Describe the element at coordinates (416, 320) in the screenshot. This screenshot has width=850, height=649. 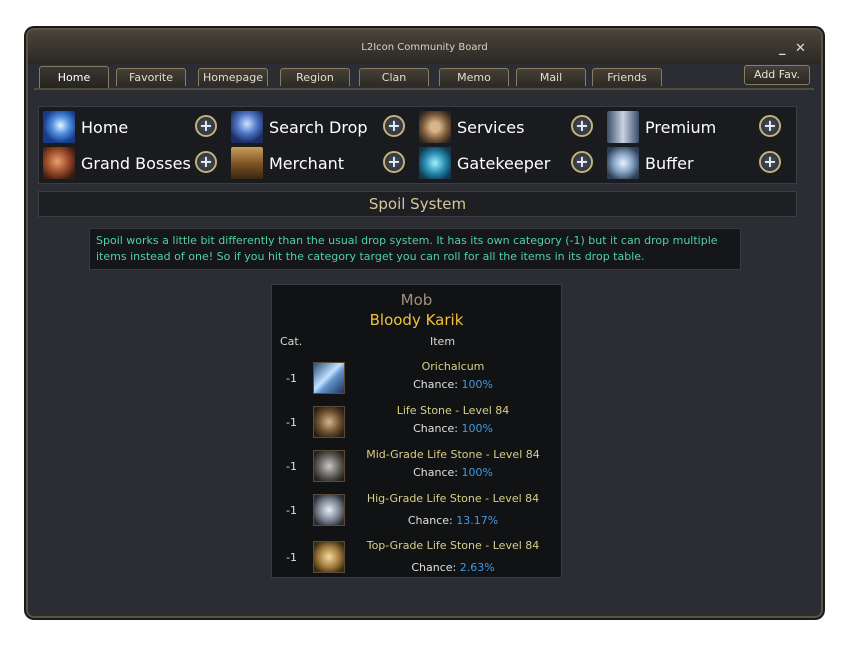
I see `mob-name: Bloody Karik` at that location.